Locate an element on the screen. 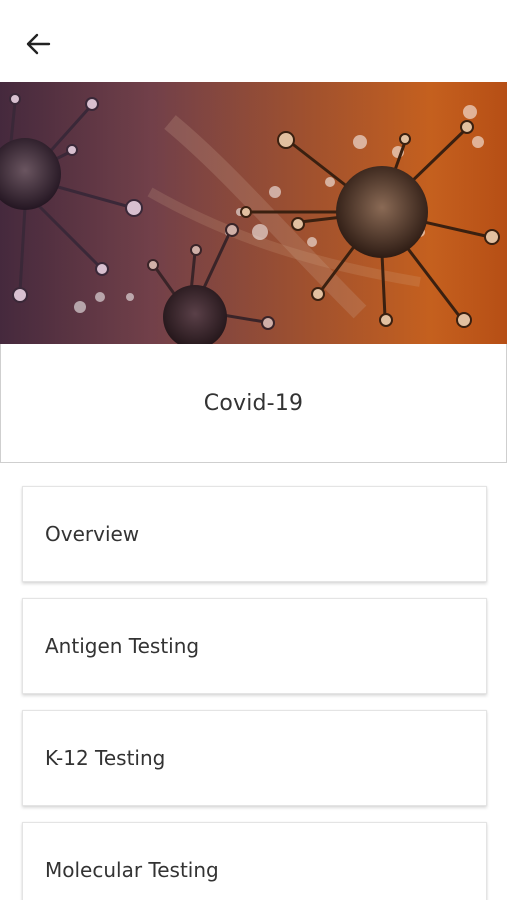 This screenshot has width=507, height=900. menu-item-label: K-12 Testing is located at coordinates (105, 758).